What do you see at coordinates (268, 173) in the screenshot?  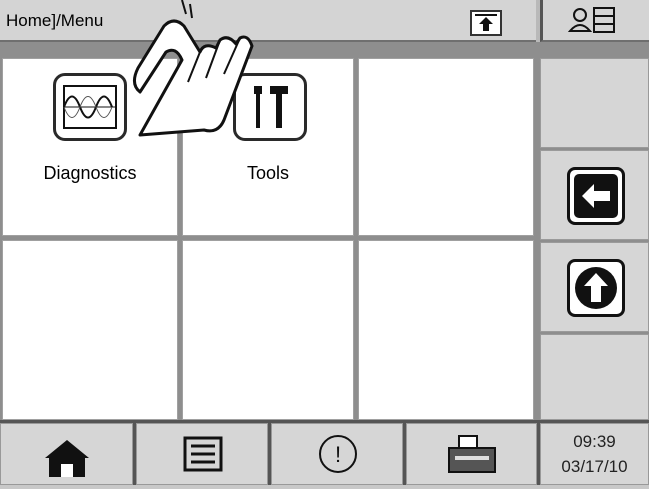 I see `menu-item-label: Tools` at bounding box center [268, 173].